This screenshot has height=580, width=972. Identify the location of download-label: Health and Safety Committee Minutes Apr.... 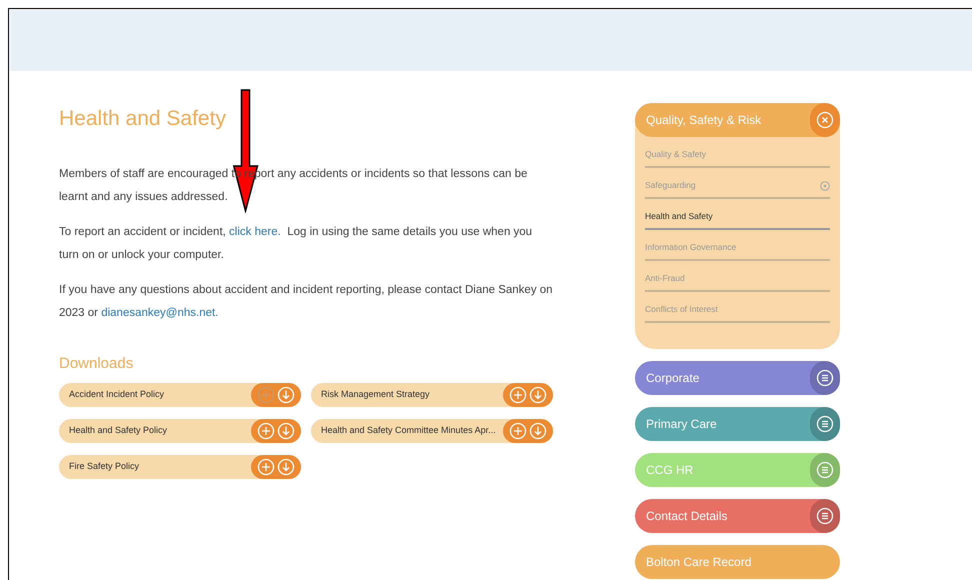
(408, 431).